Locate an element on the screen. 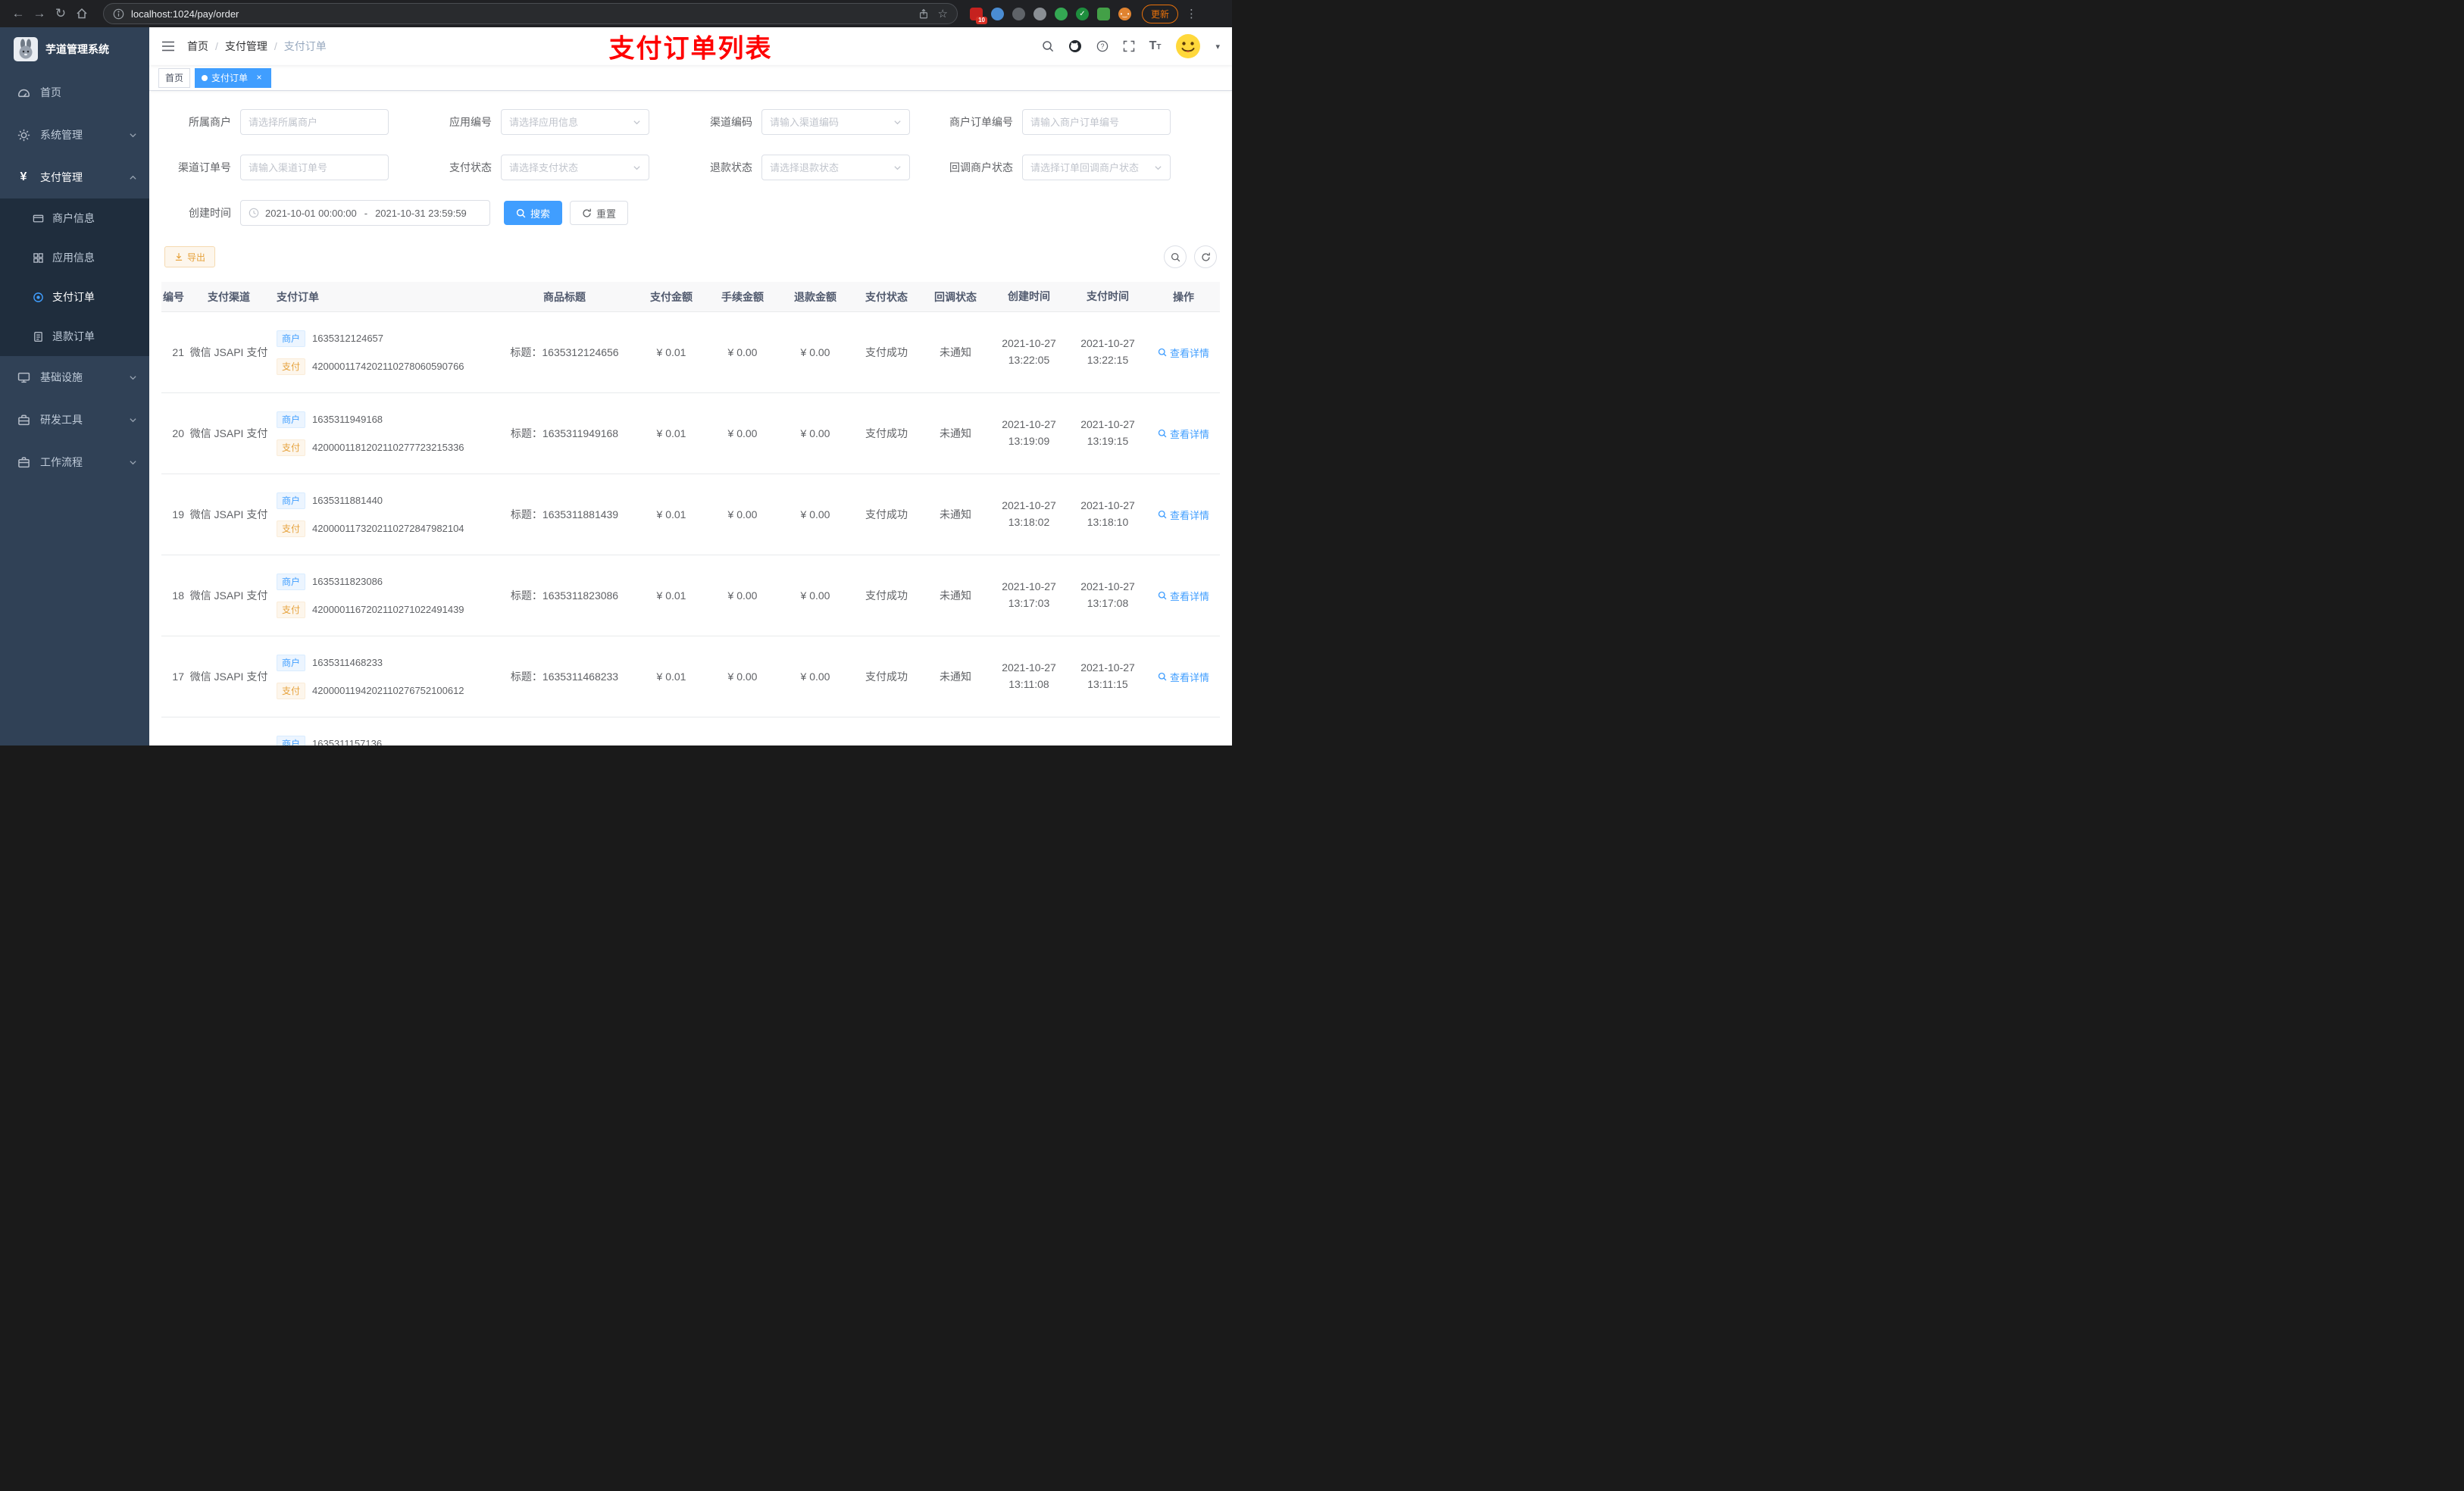 This screenshot has width=2464, height=1491. callback-status-input is located at coordinates (1090, 167).